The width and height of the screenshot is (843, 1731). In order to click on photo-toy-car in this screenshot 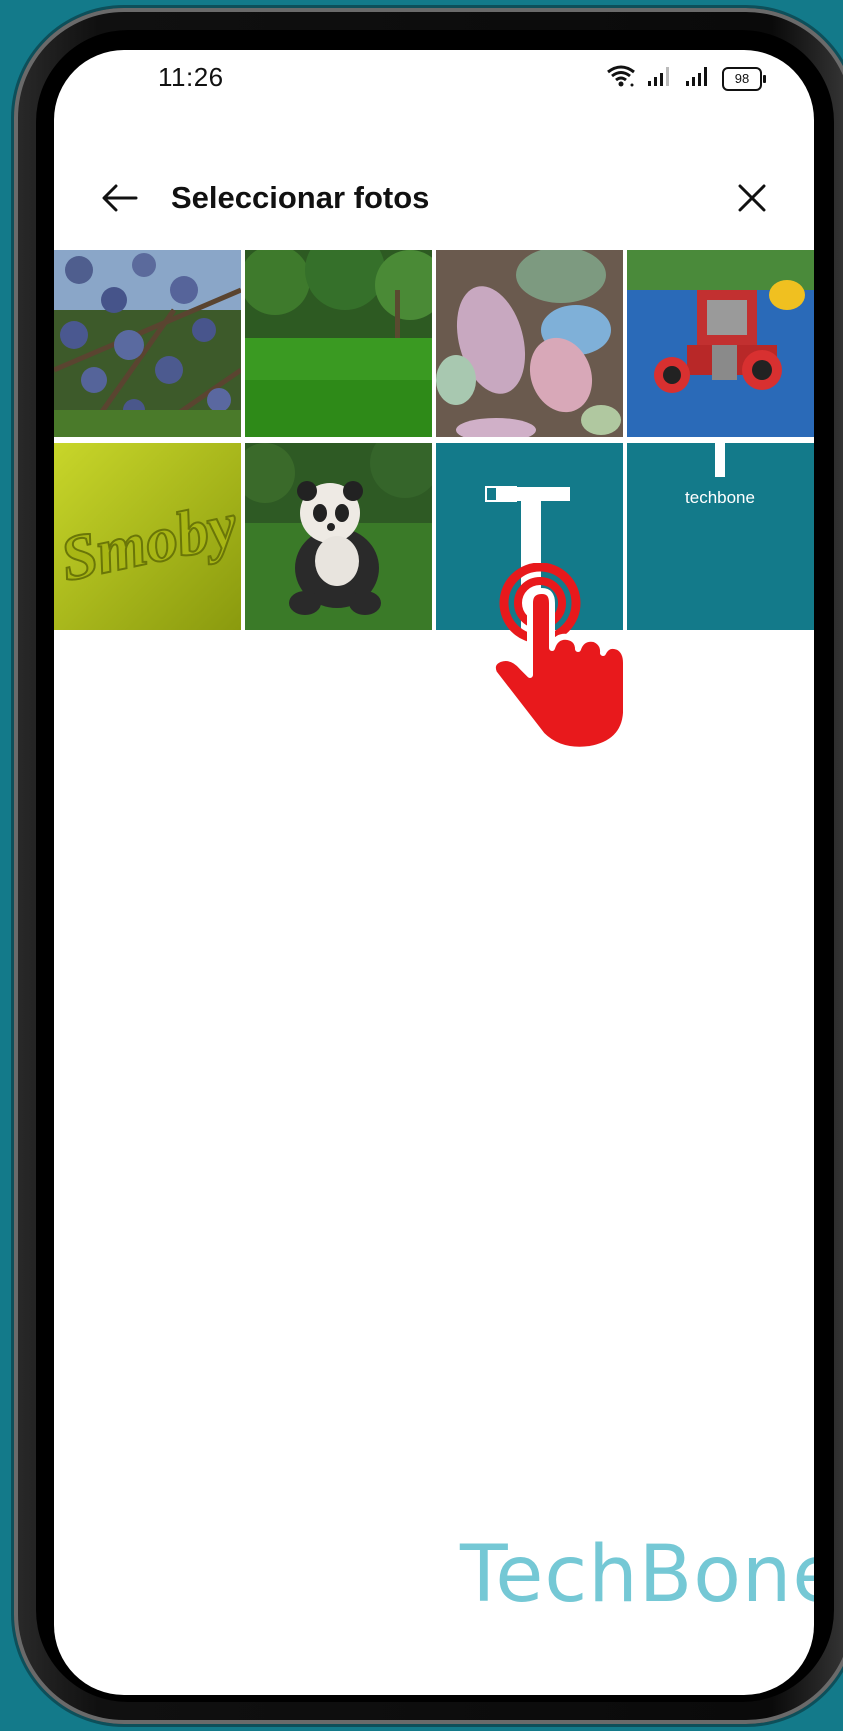, I will do `click(720, 343)`.